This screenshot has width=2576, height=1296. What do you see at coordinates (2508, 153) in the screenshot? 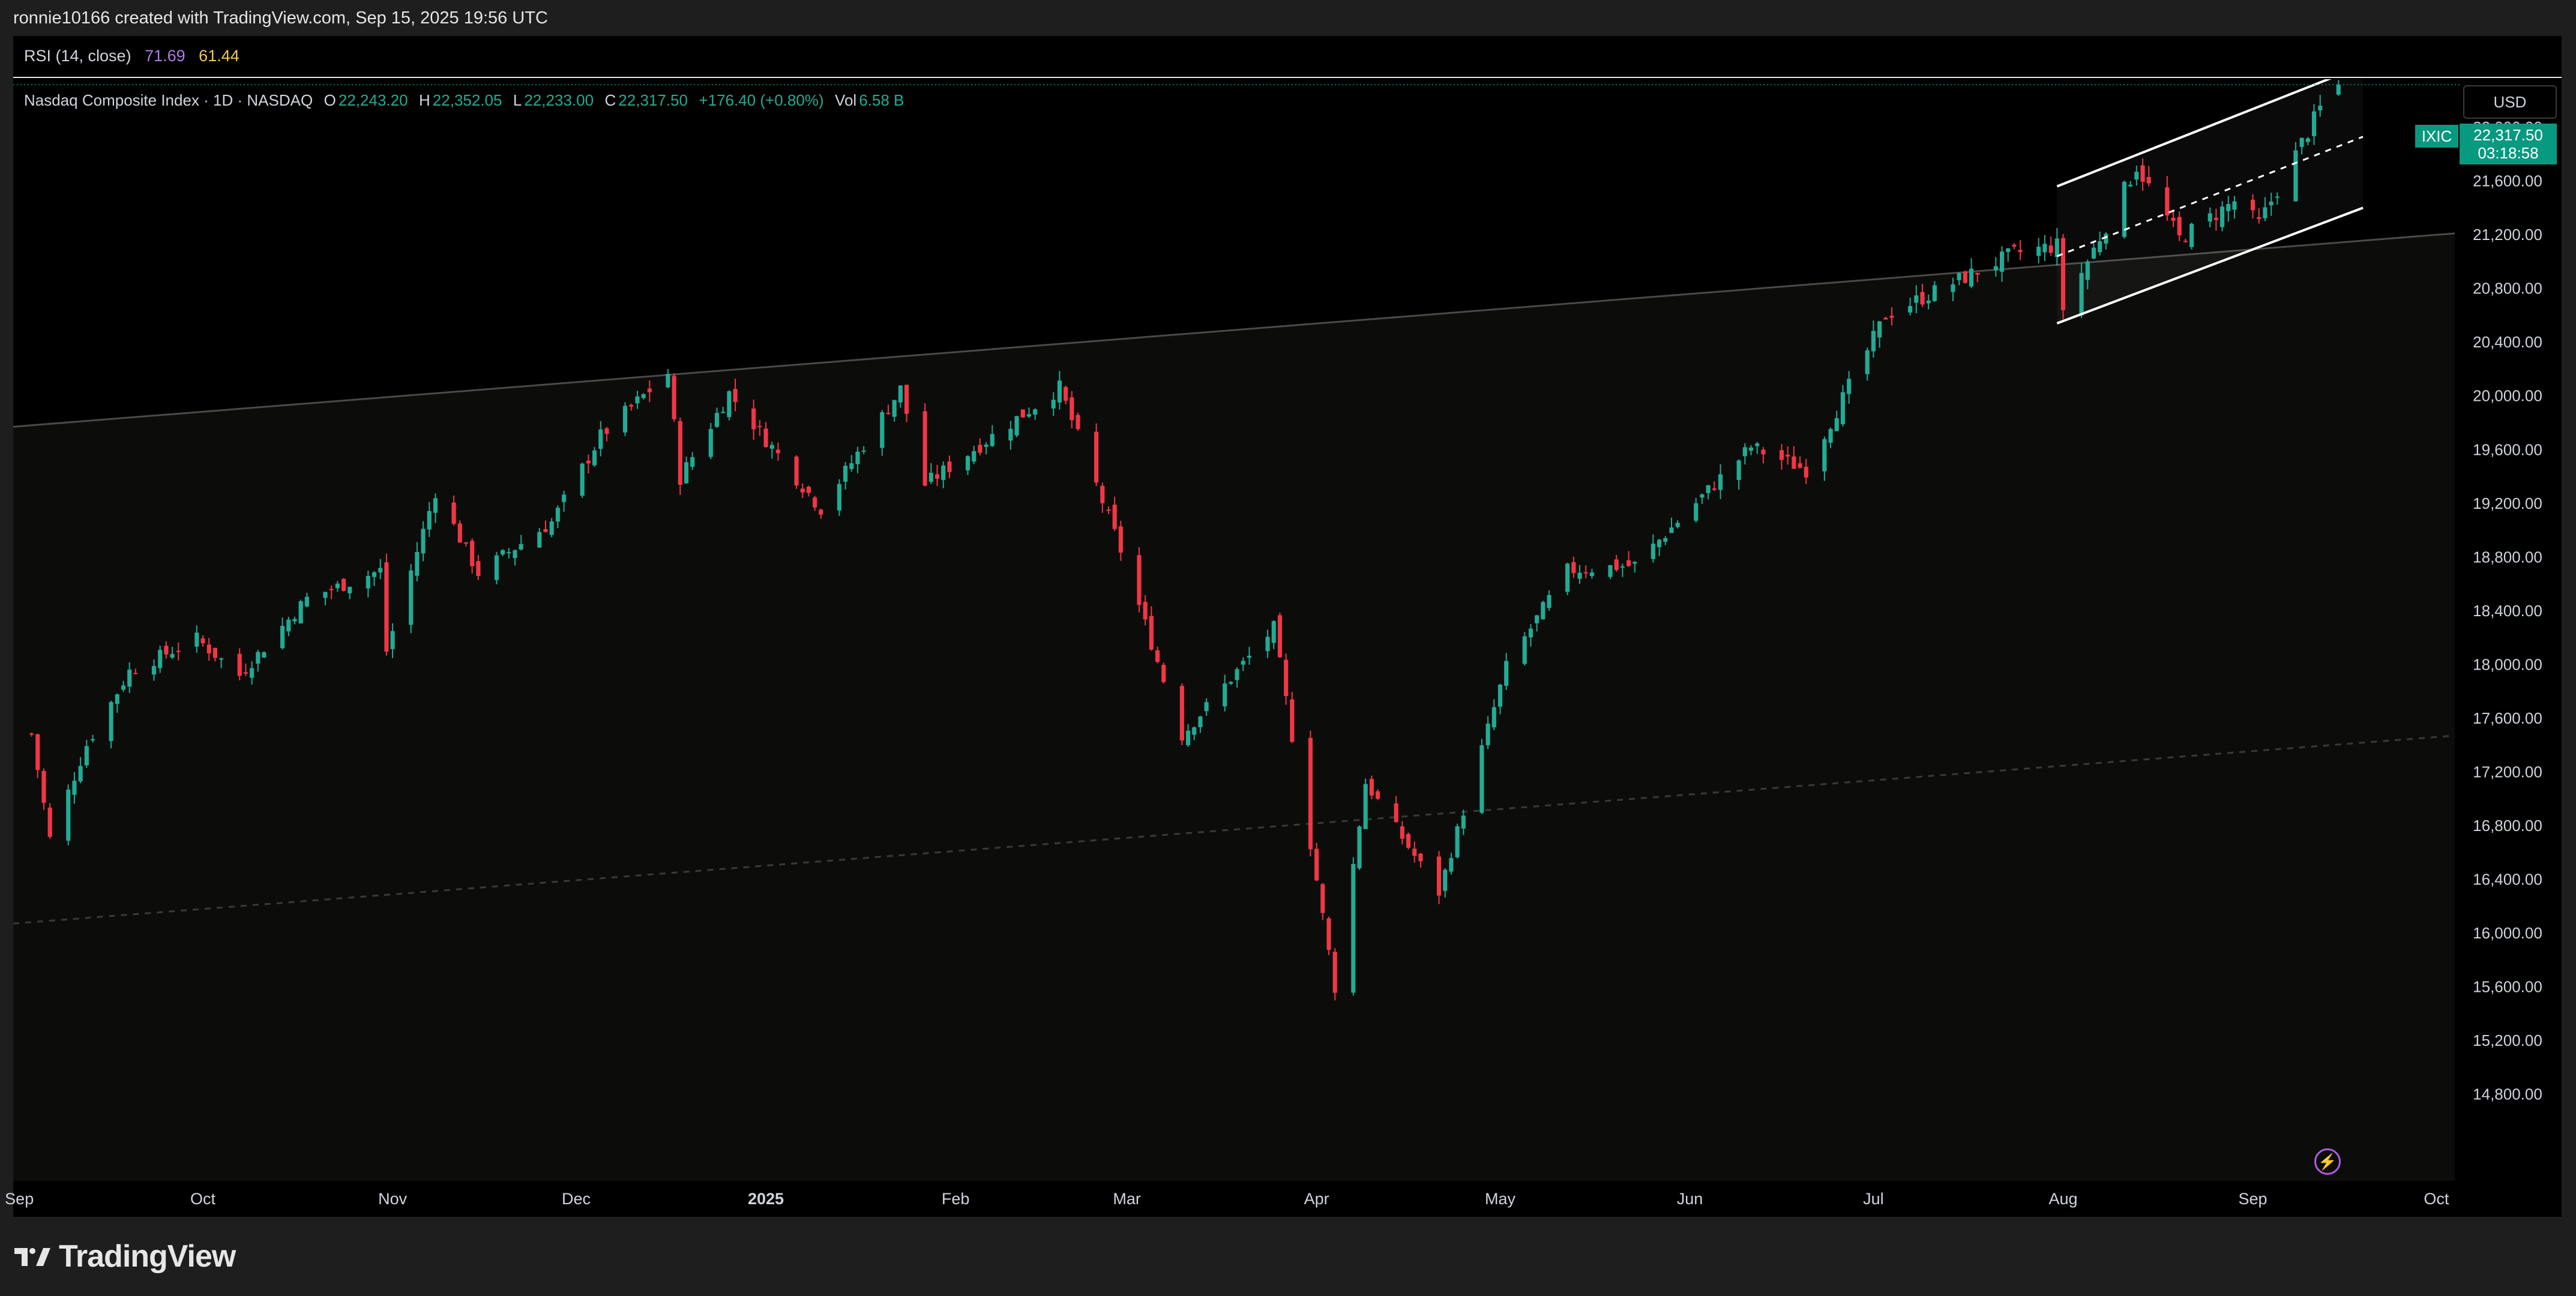
I see `bar-countdown: 03:18:58` at bounding box center [2508, 153].